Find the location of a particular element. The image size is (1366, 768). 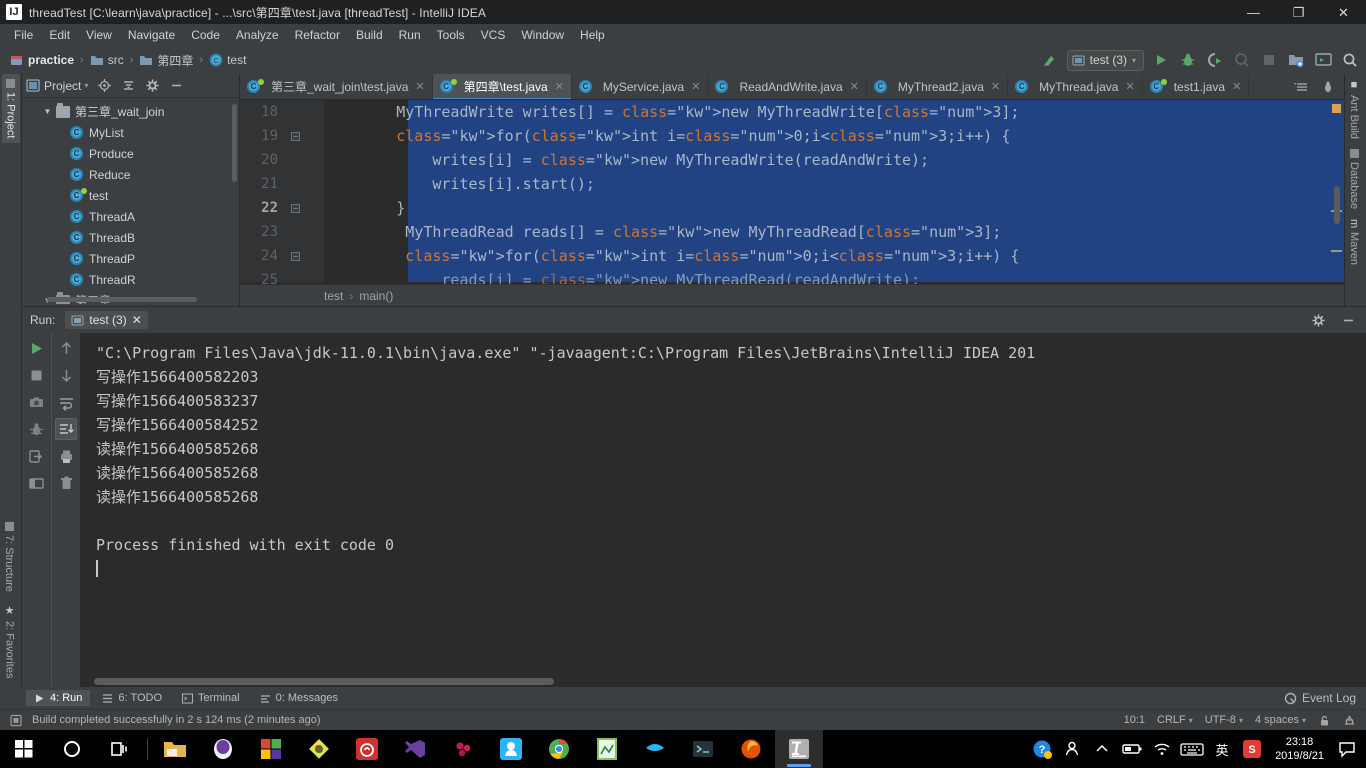

run-icon is located at coordinates (1161, 60).